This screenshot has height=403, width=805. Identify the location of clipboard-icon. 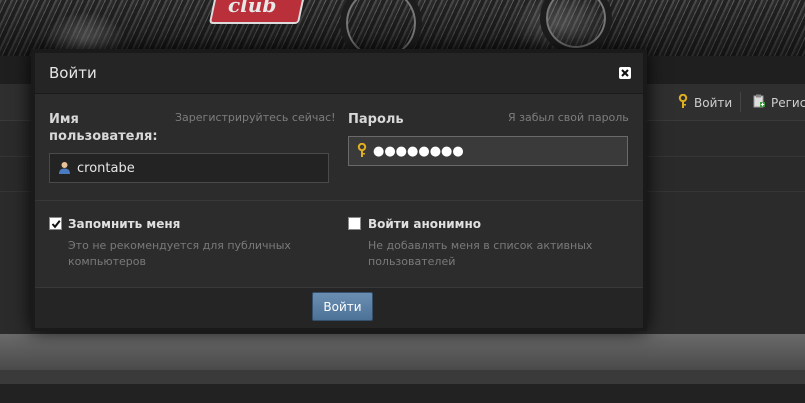
(759, 102).